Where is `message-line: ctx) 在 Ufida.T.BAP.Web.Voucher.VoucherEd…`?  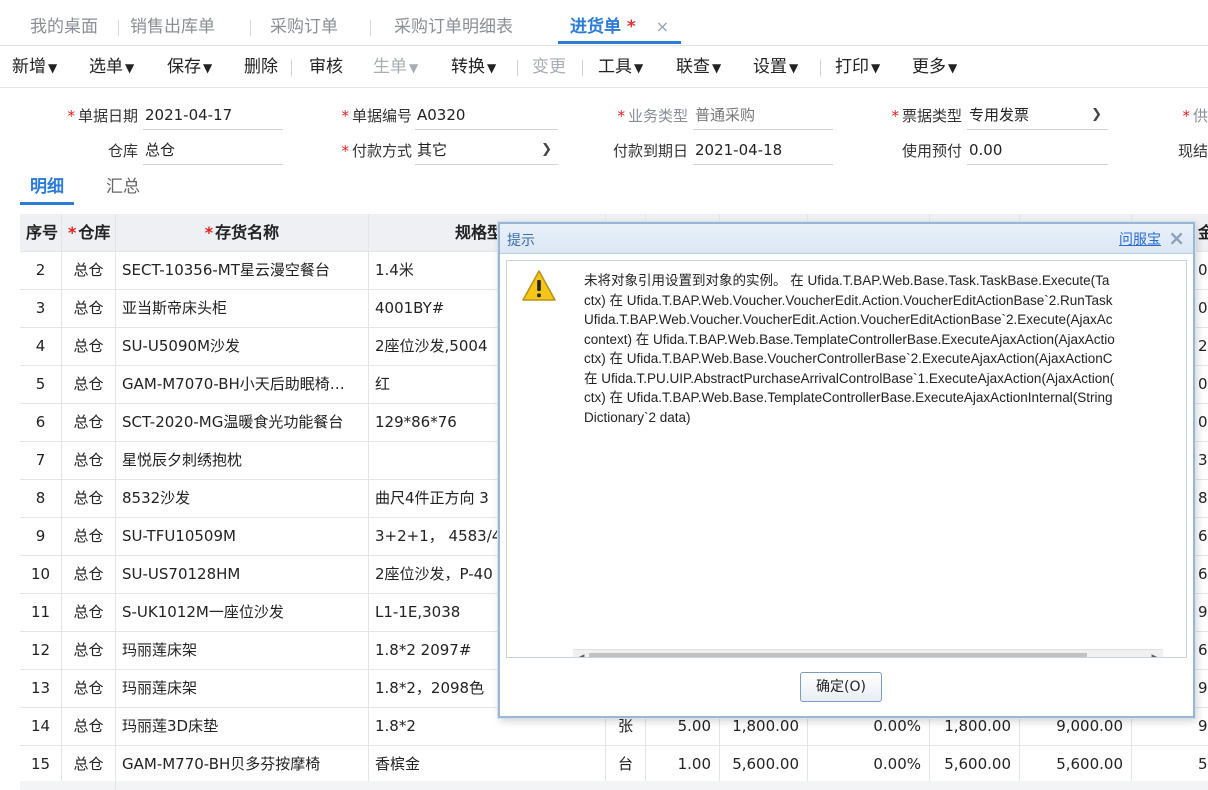 message-line: ctx) 在 Ufida.T.BAP.Web.Voucher.VoucherEd… is located at coordinates (848, 300).